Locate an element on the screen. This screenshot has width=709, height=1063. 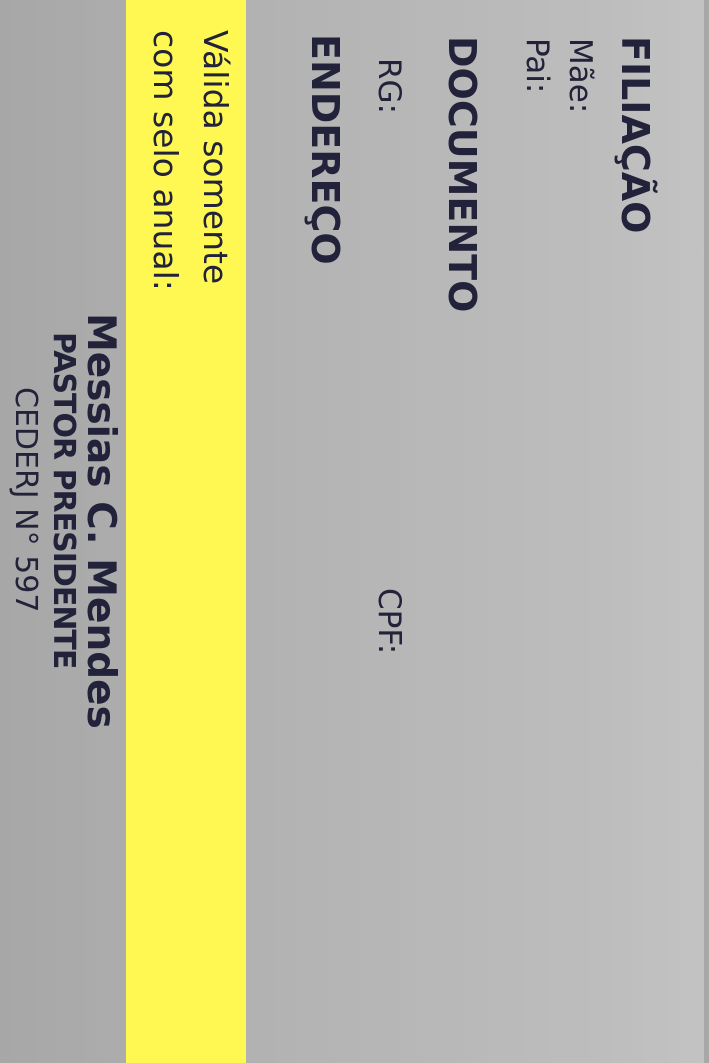
documento-heading: DOCUMENTO is located at coordinates (462, 174).